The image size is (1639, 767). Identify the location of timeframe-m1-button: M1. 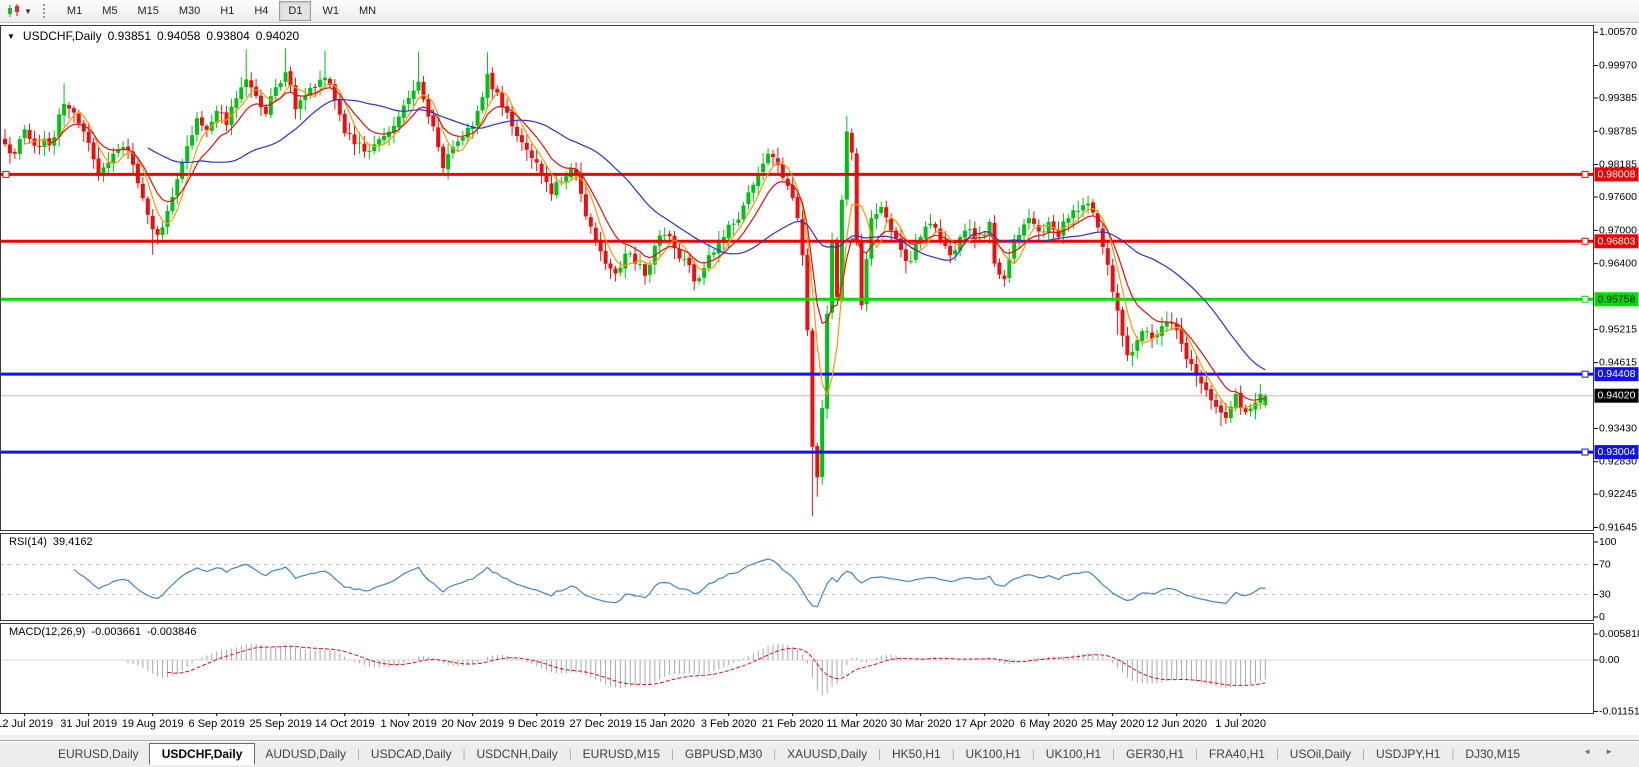
(74, 11).